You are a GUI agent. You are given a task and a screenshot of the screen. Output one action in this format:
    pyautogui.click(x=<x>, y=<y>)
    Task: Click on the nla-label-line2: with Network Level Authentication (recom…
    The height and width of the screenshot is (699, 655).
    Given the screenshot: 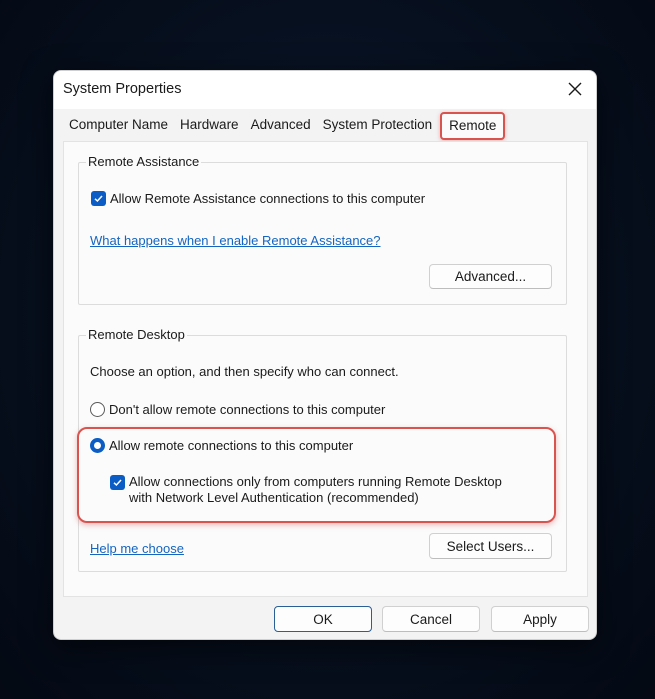 What is the action you would take?
    pyautogui.click(x=274, y=497)
    